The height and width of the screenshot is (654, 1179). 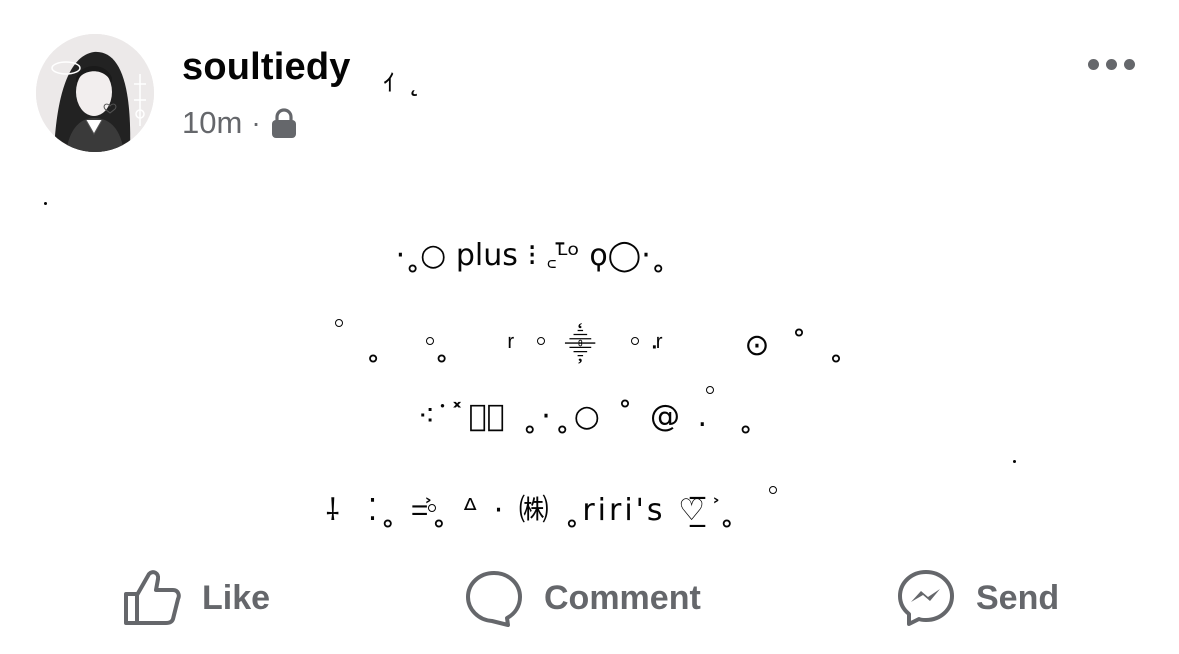 What do you see at coordinates (622, 597) in the screenshot?
I see `comment-label: Comment` at bounding box center [622, 597].